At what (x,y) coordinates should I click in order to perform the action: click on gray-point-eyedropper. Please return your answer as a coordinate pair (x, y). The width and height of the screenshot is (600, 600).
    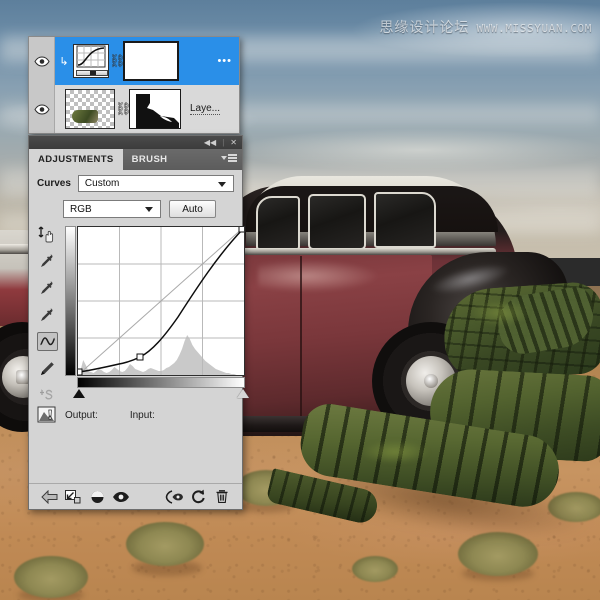
    Looking at the image, I should click on (47, 287).